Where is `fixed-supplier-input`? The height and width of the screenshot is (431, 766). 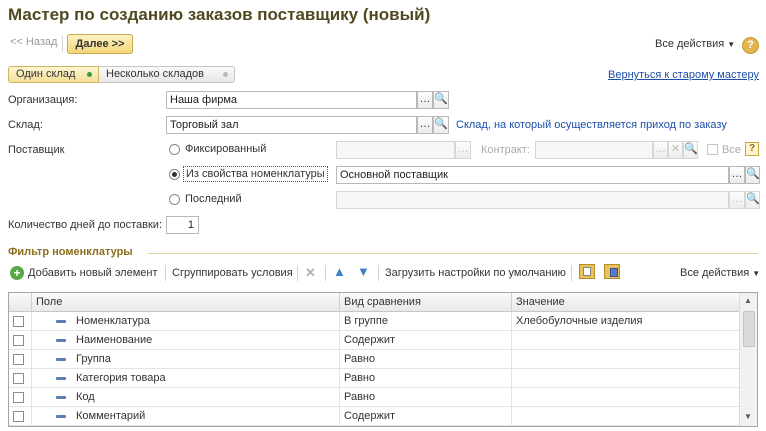
fixed-supplier-input is located at coordinates (395, 150).